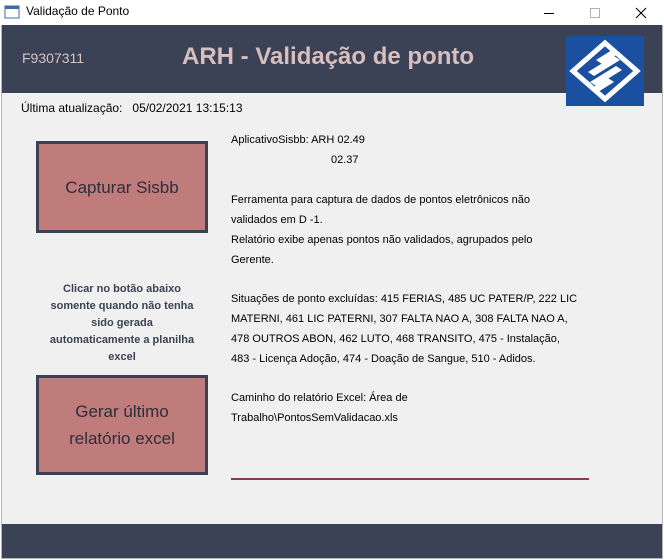  What do you see at coordinates (345, 160) in the screenshot?
I see `version-sub: 02.37` at bounding box center [345, 160].